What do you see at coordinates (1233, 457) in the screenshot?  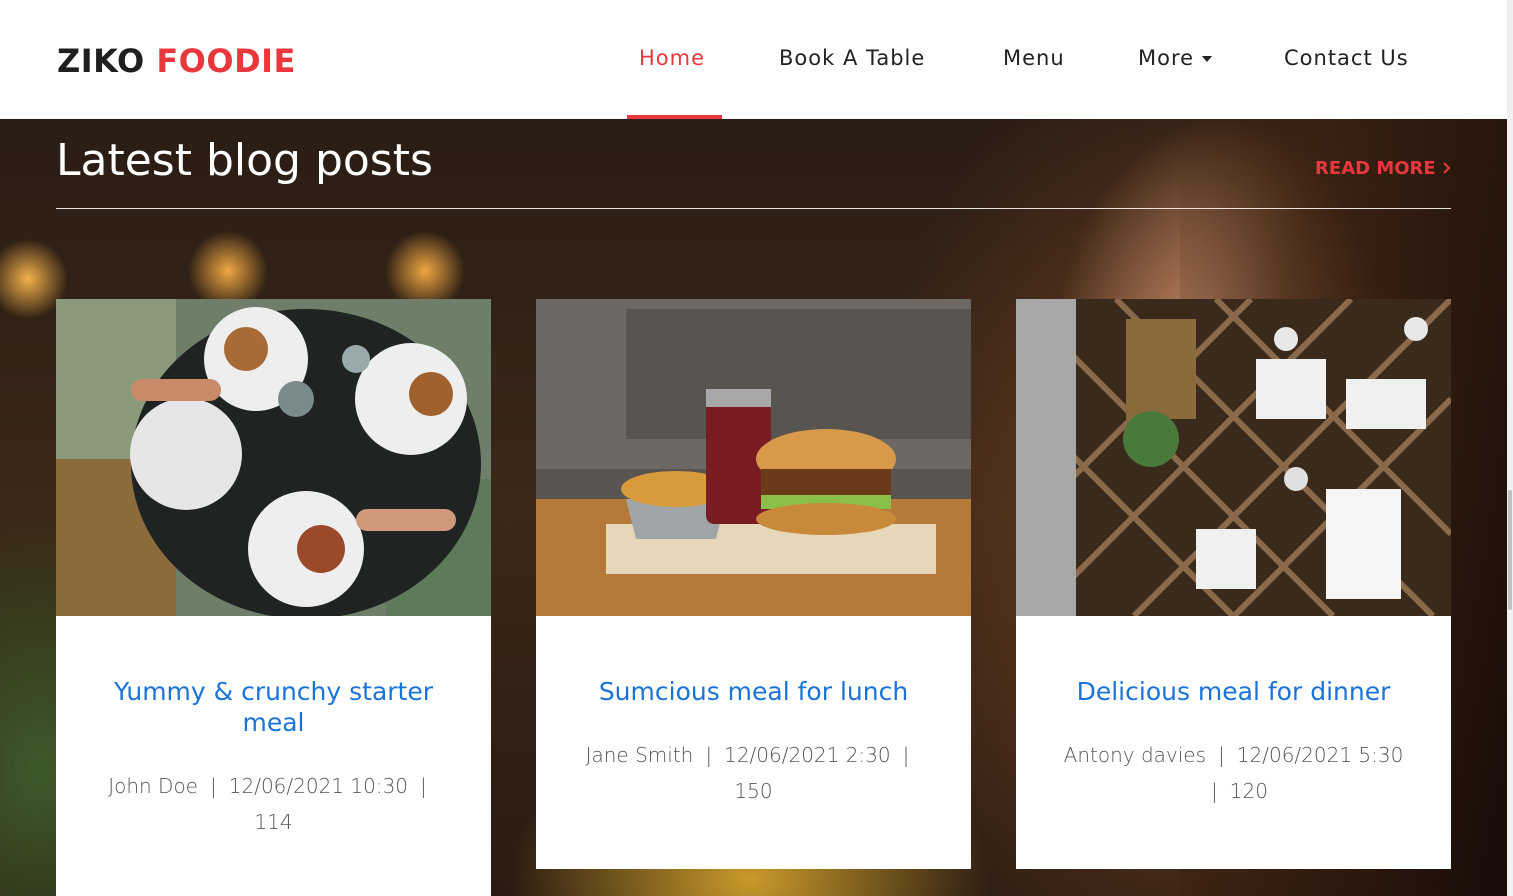 I see `post-image-dining-room` at bounding box center [1233, 457].